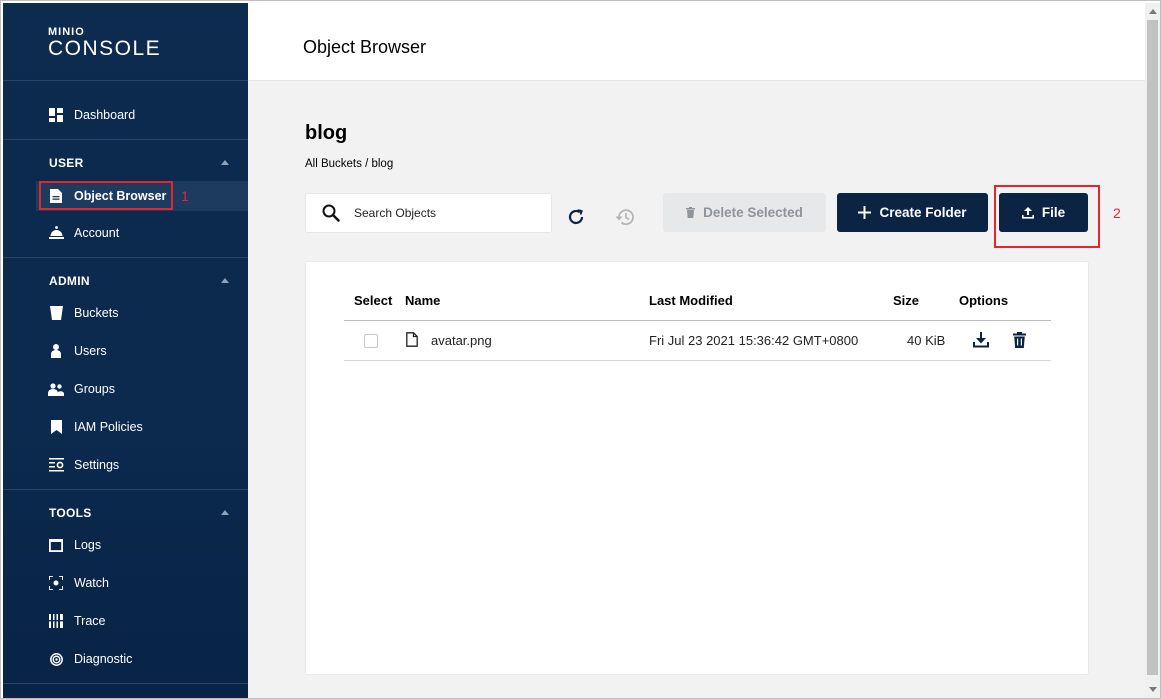 Image resolution: width=1161 pixels, height=699 pixels. Describe the element at coordinates (349, 164) in the screenshot. I see `breadcrumb: All Buckets / blog` at that location.